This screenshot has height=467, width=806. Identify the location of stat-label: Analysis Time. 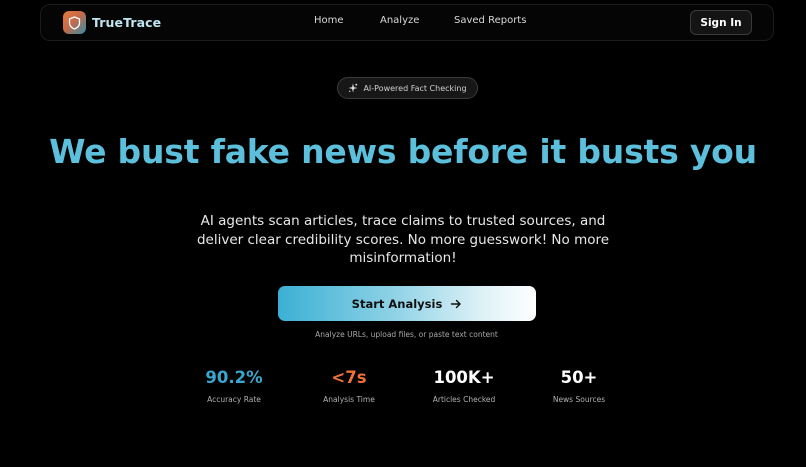
(349, 399).